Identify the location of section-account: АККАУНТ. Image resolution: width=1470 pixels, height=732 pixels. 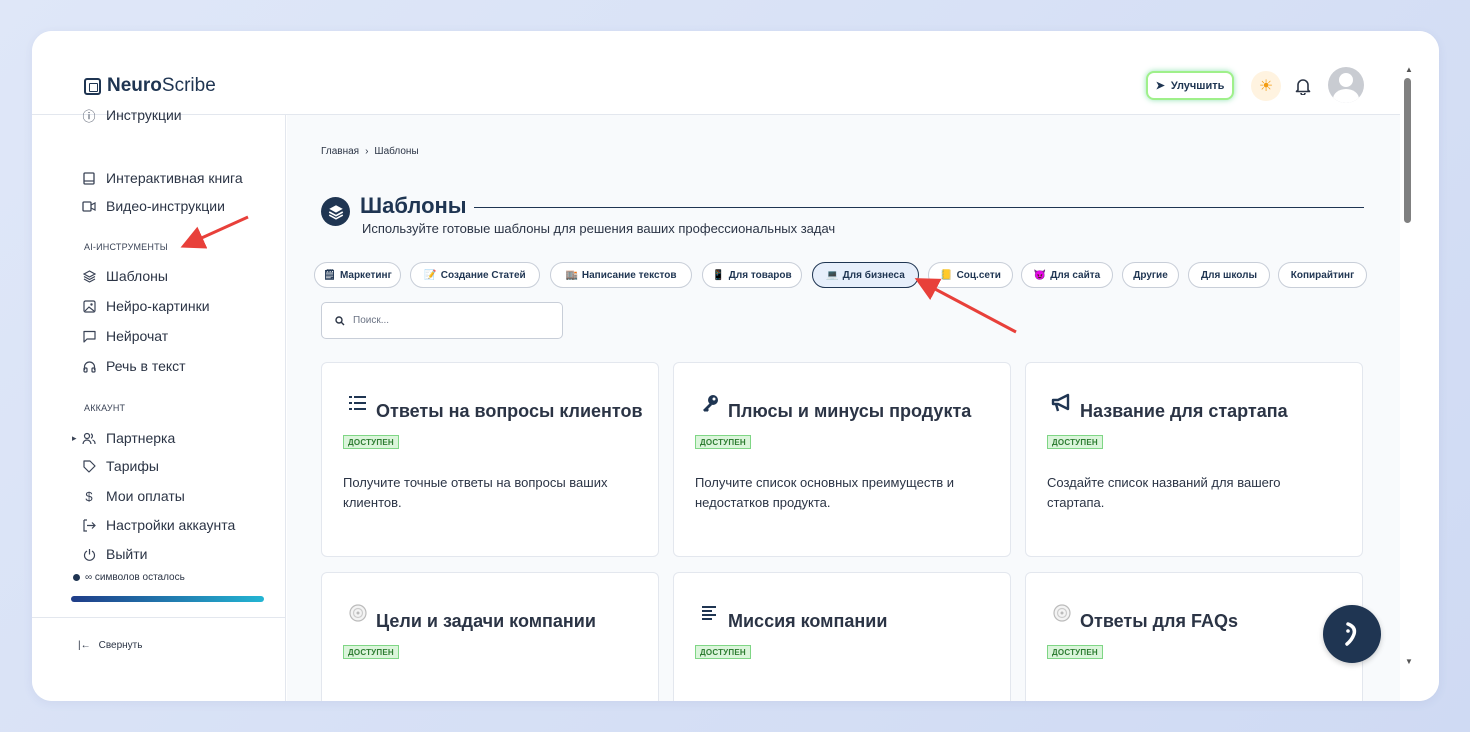
(105, 408).